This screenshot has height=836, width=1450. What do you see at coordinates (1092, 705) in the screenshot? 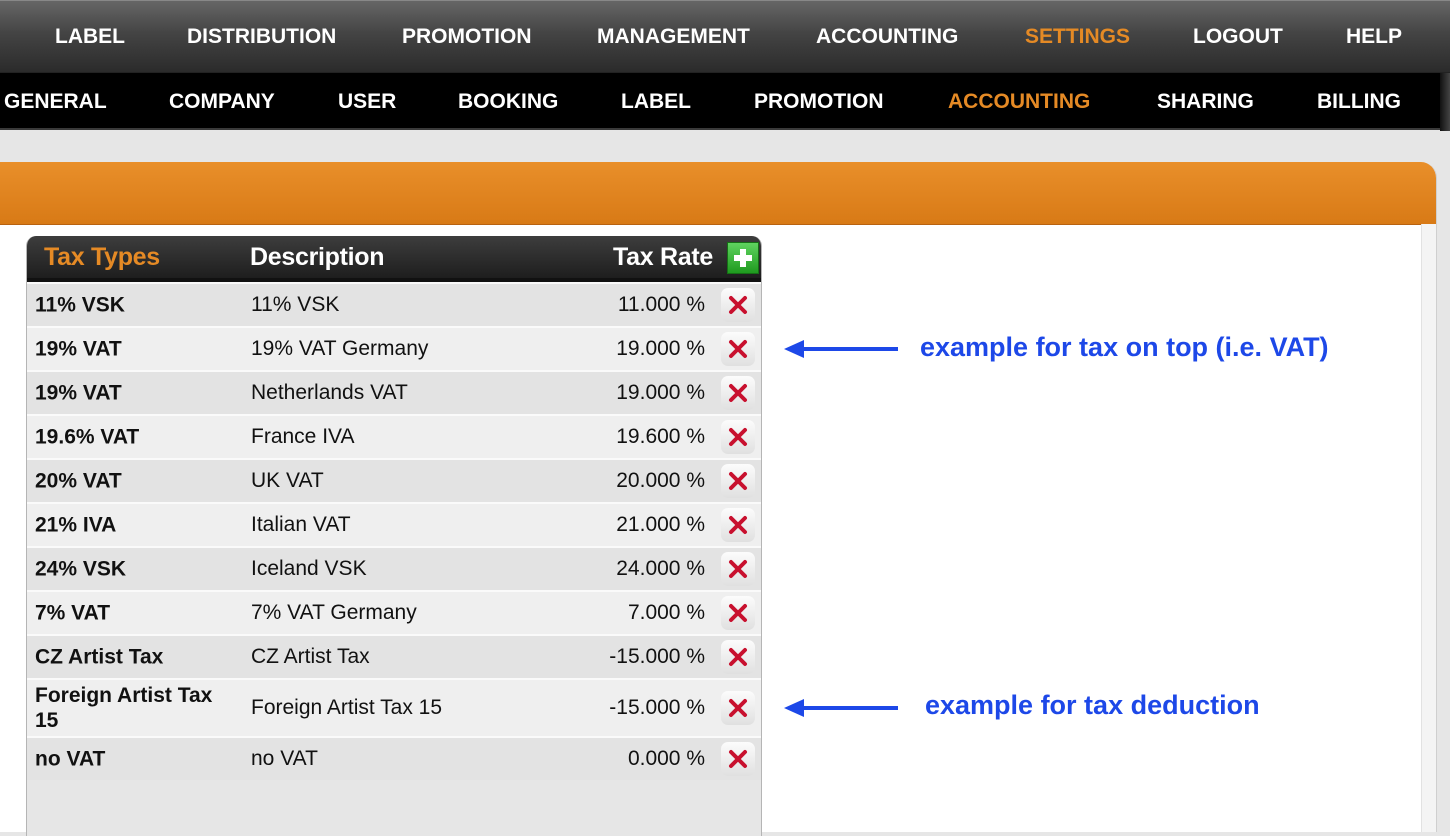
I see `annotation-tax-deduction: example for tax deduction` at bounding box center [1092, 705].